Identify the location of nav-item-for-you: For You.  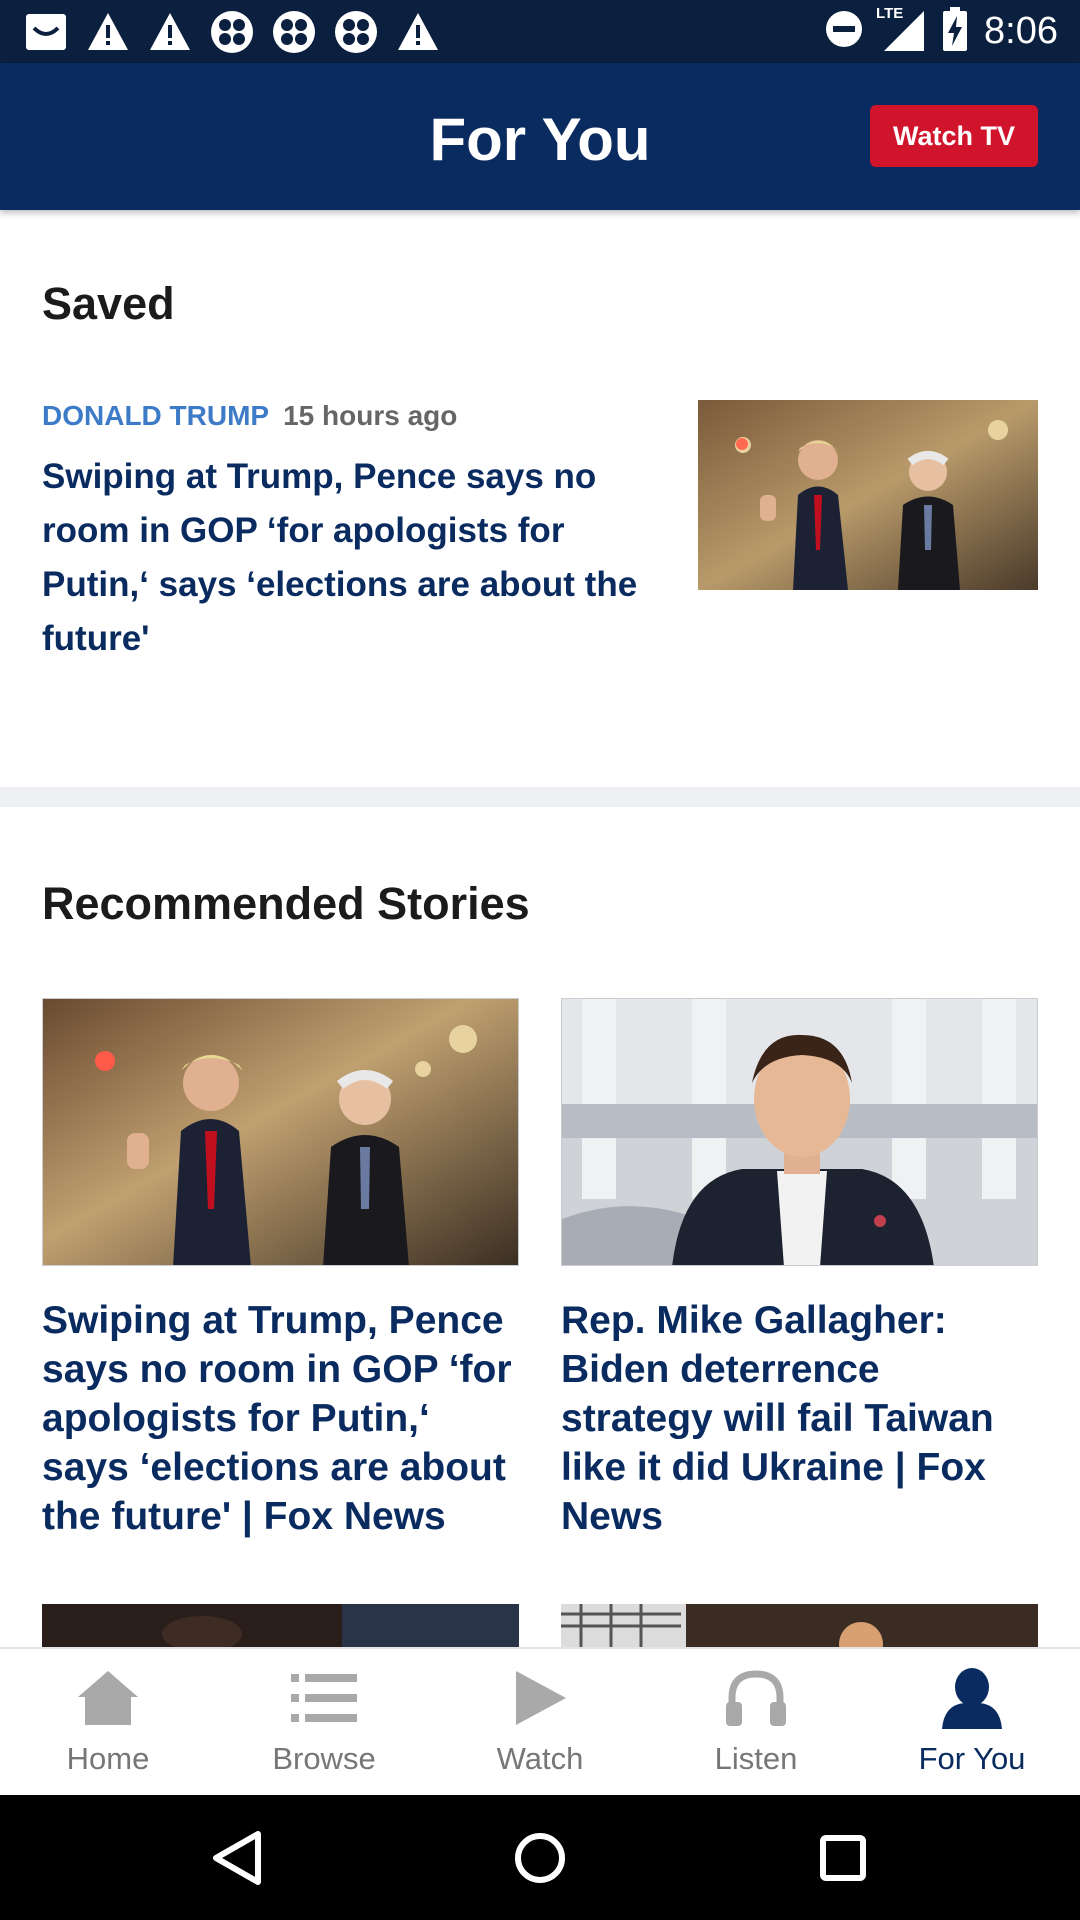
(972, 1722).